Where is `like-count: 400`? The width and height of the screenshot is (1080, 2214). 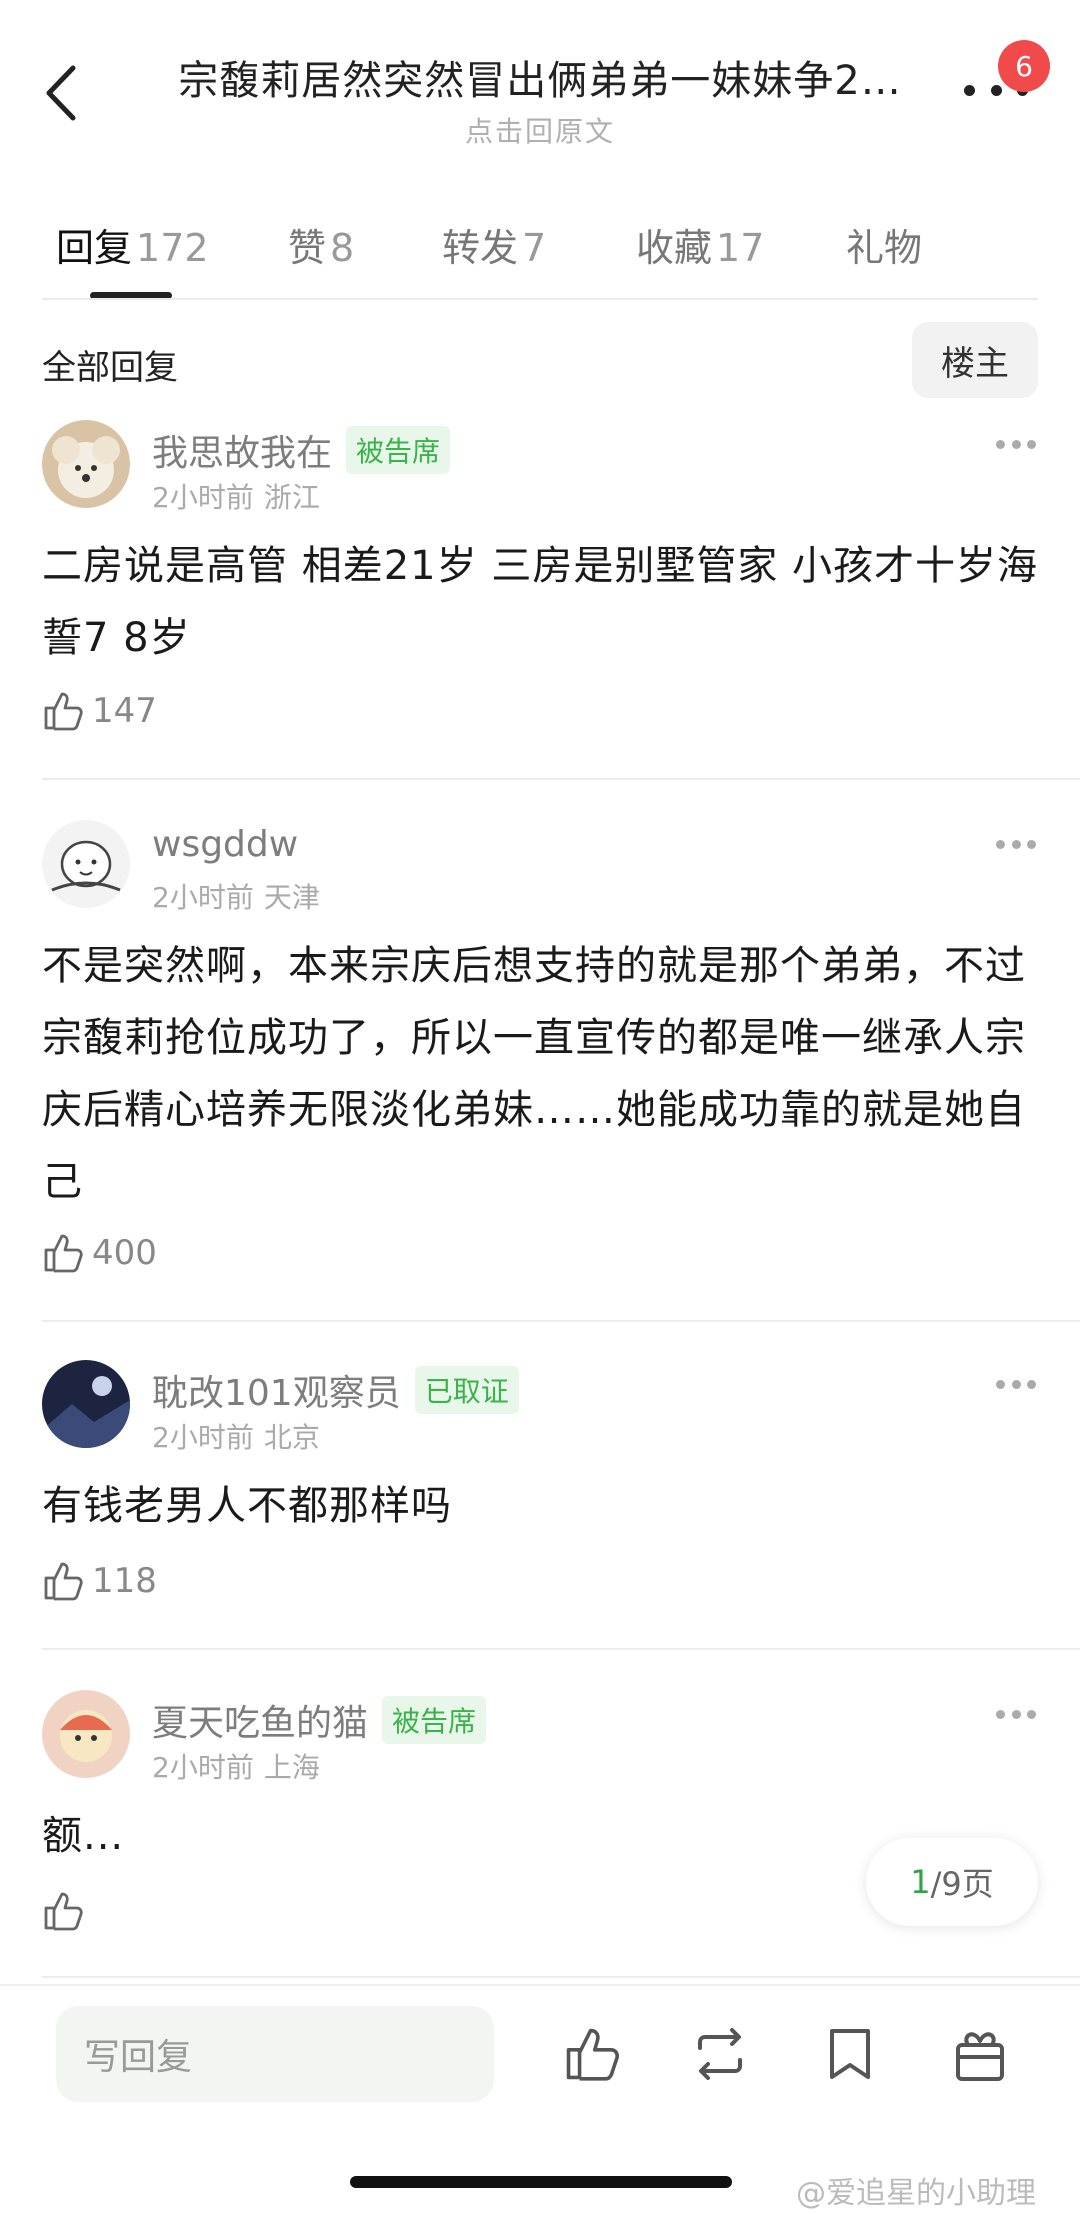
like-count: 400 is located at coordinates (124, 1253).